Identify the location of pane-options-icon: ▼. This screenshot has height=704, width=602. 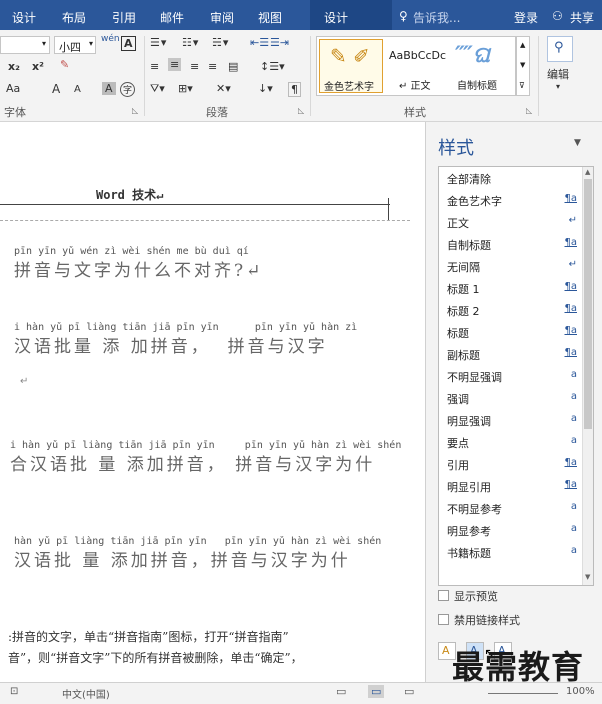
(577, 143).